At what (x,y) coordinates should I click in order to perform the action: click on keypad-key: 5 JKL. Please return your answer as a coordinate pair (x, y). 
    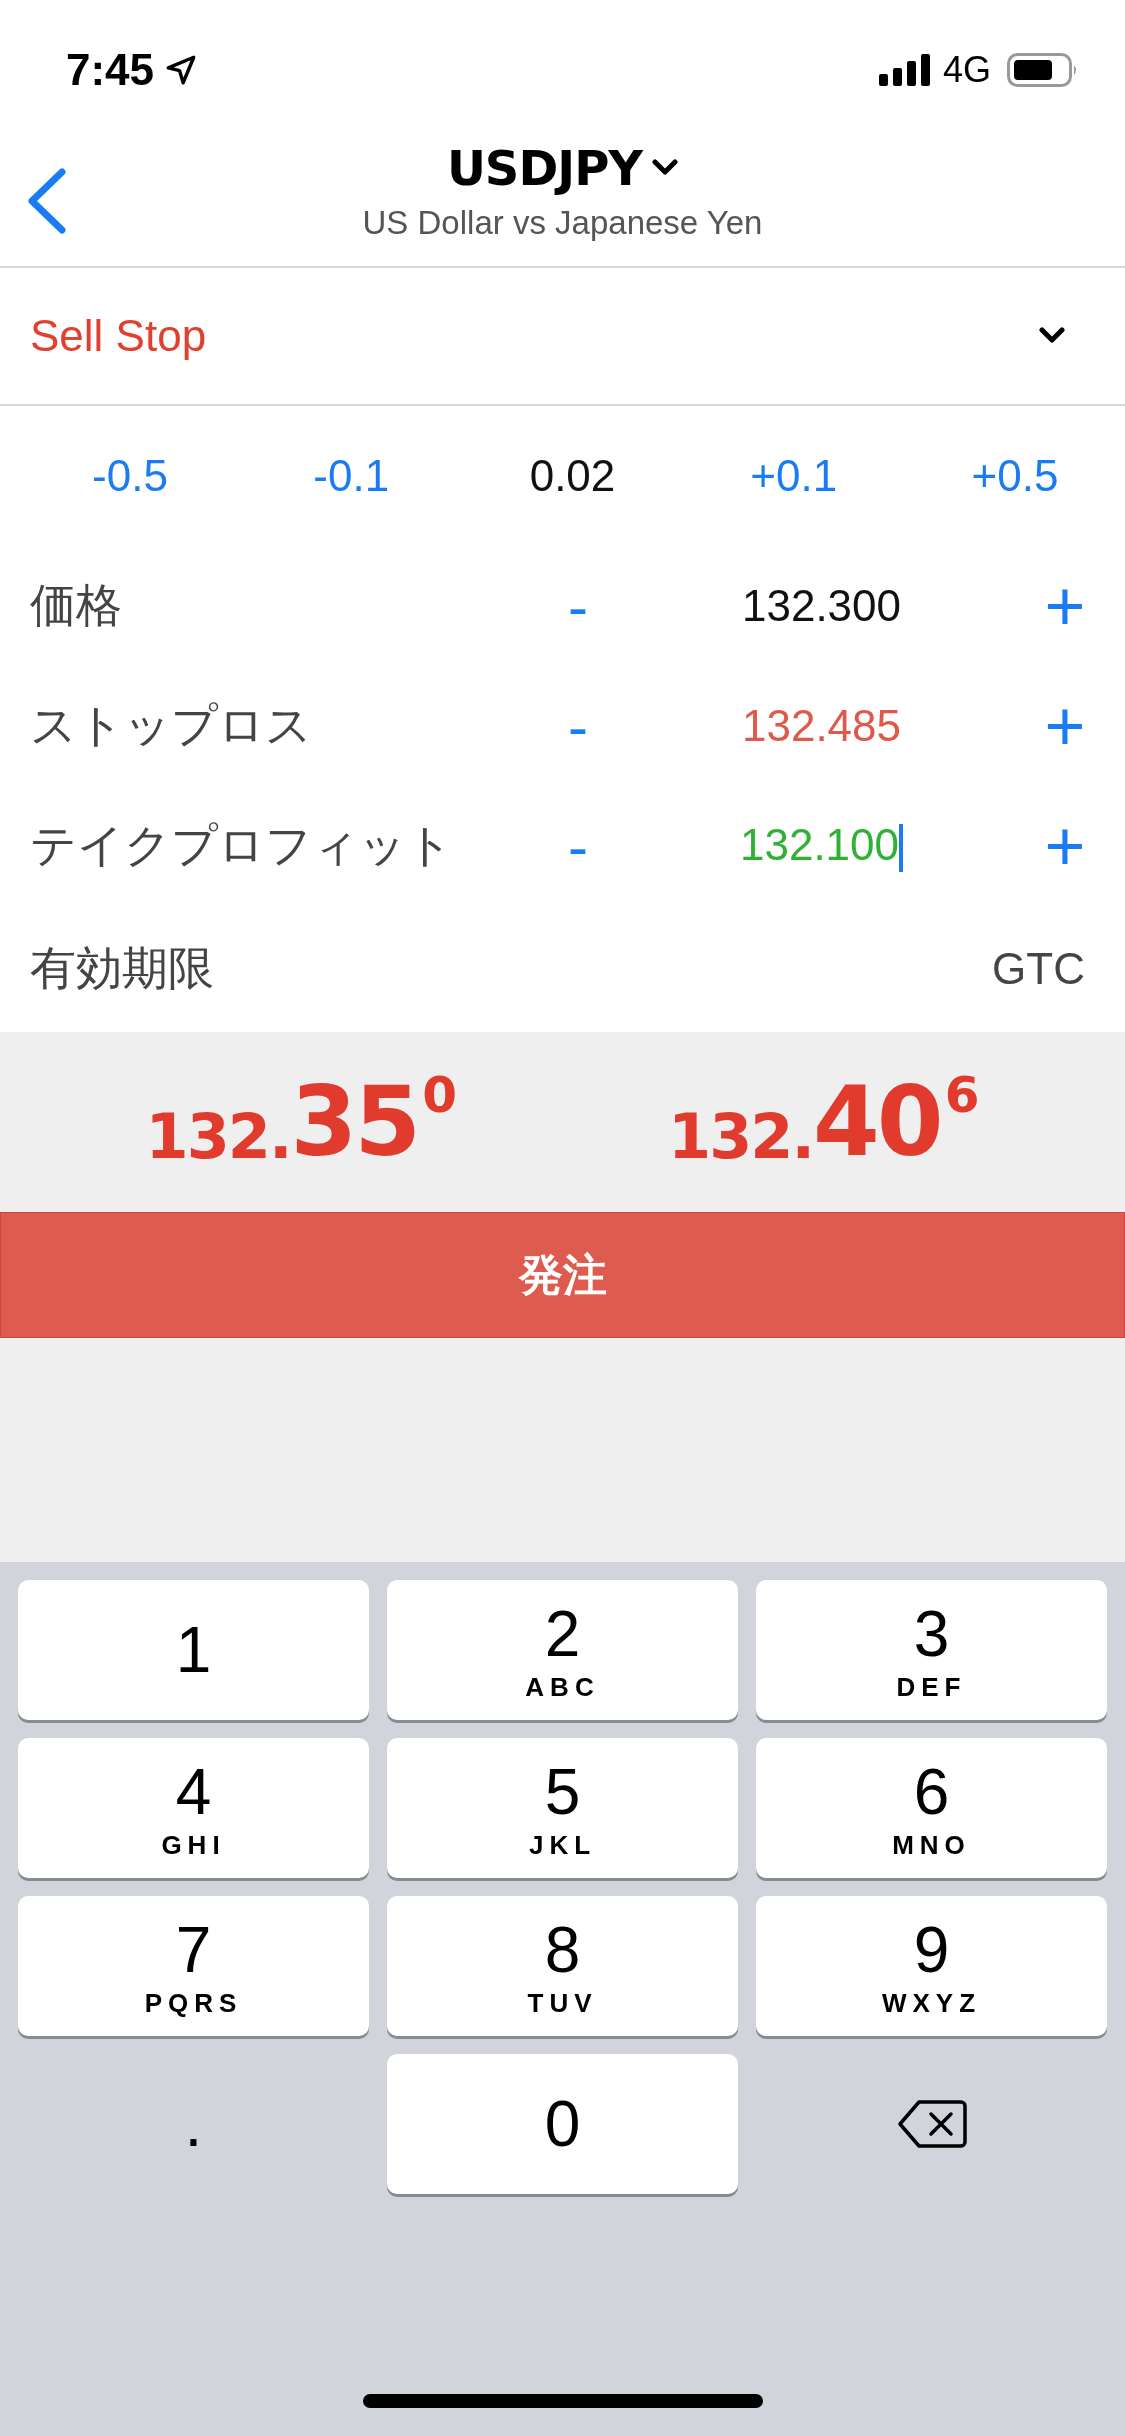
    Looking at the image, I should click on (562, 1808).